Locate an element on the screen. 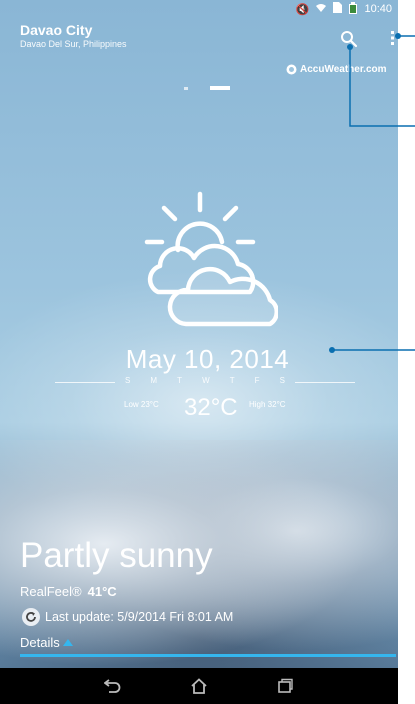 Image resolution: width=415 pixels, height=704 pixels. weekday-list: S M T W T F S is located at coordinates (205, 380).